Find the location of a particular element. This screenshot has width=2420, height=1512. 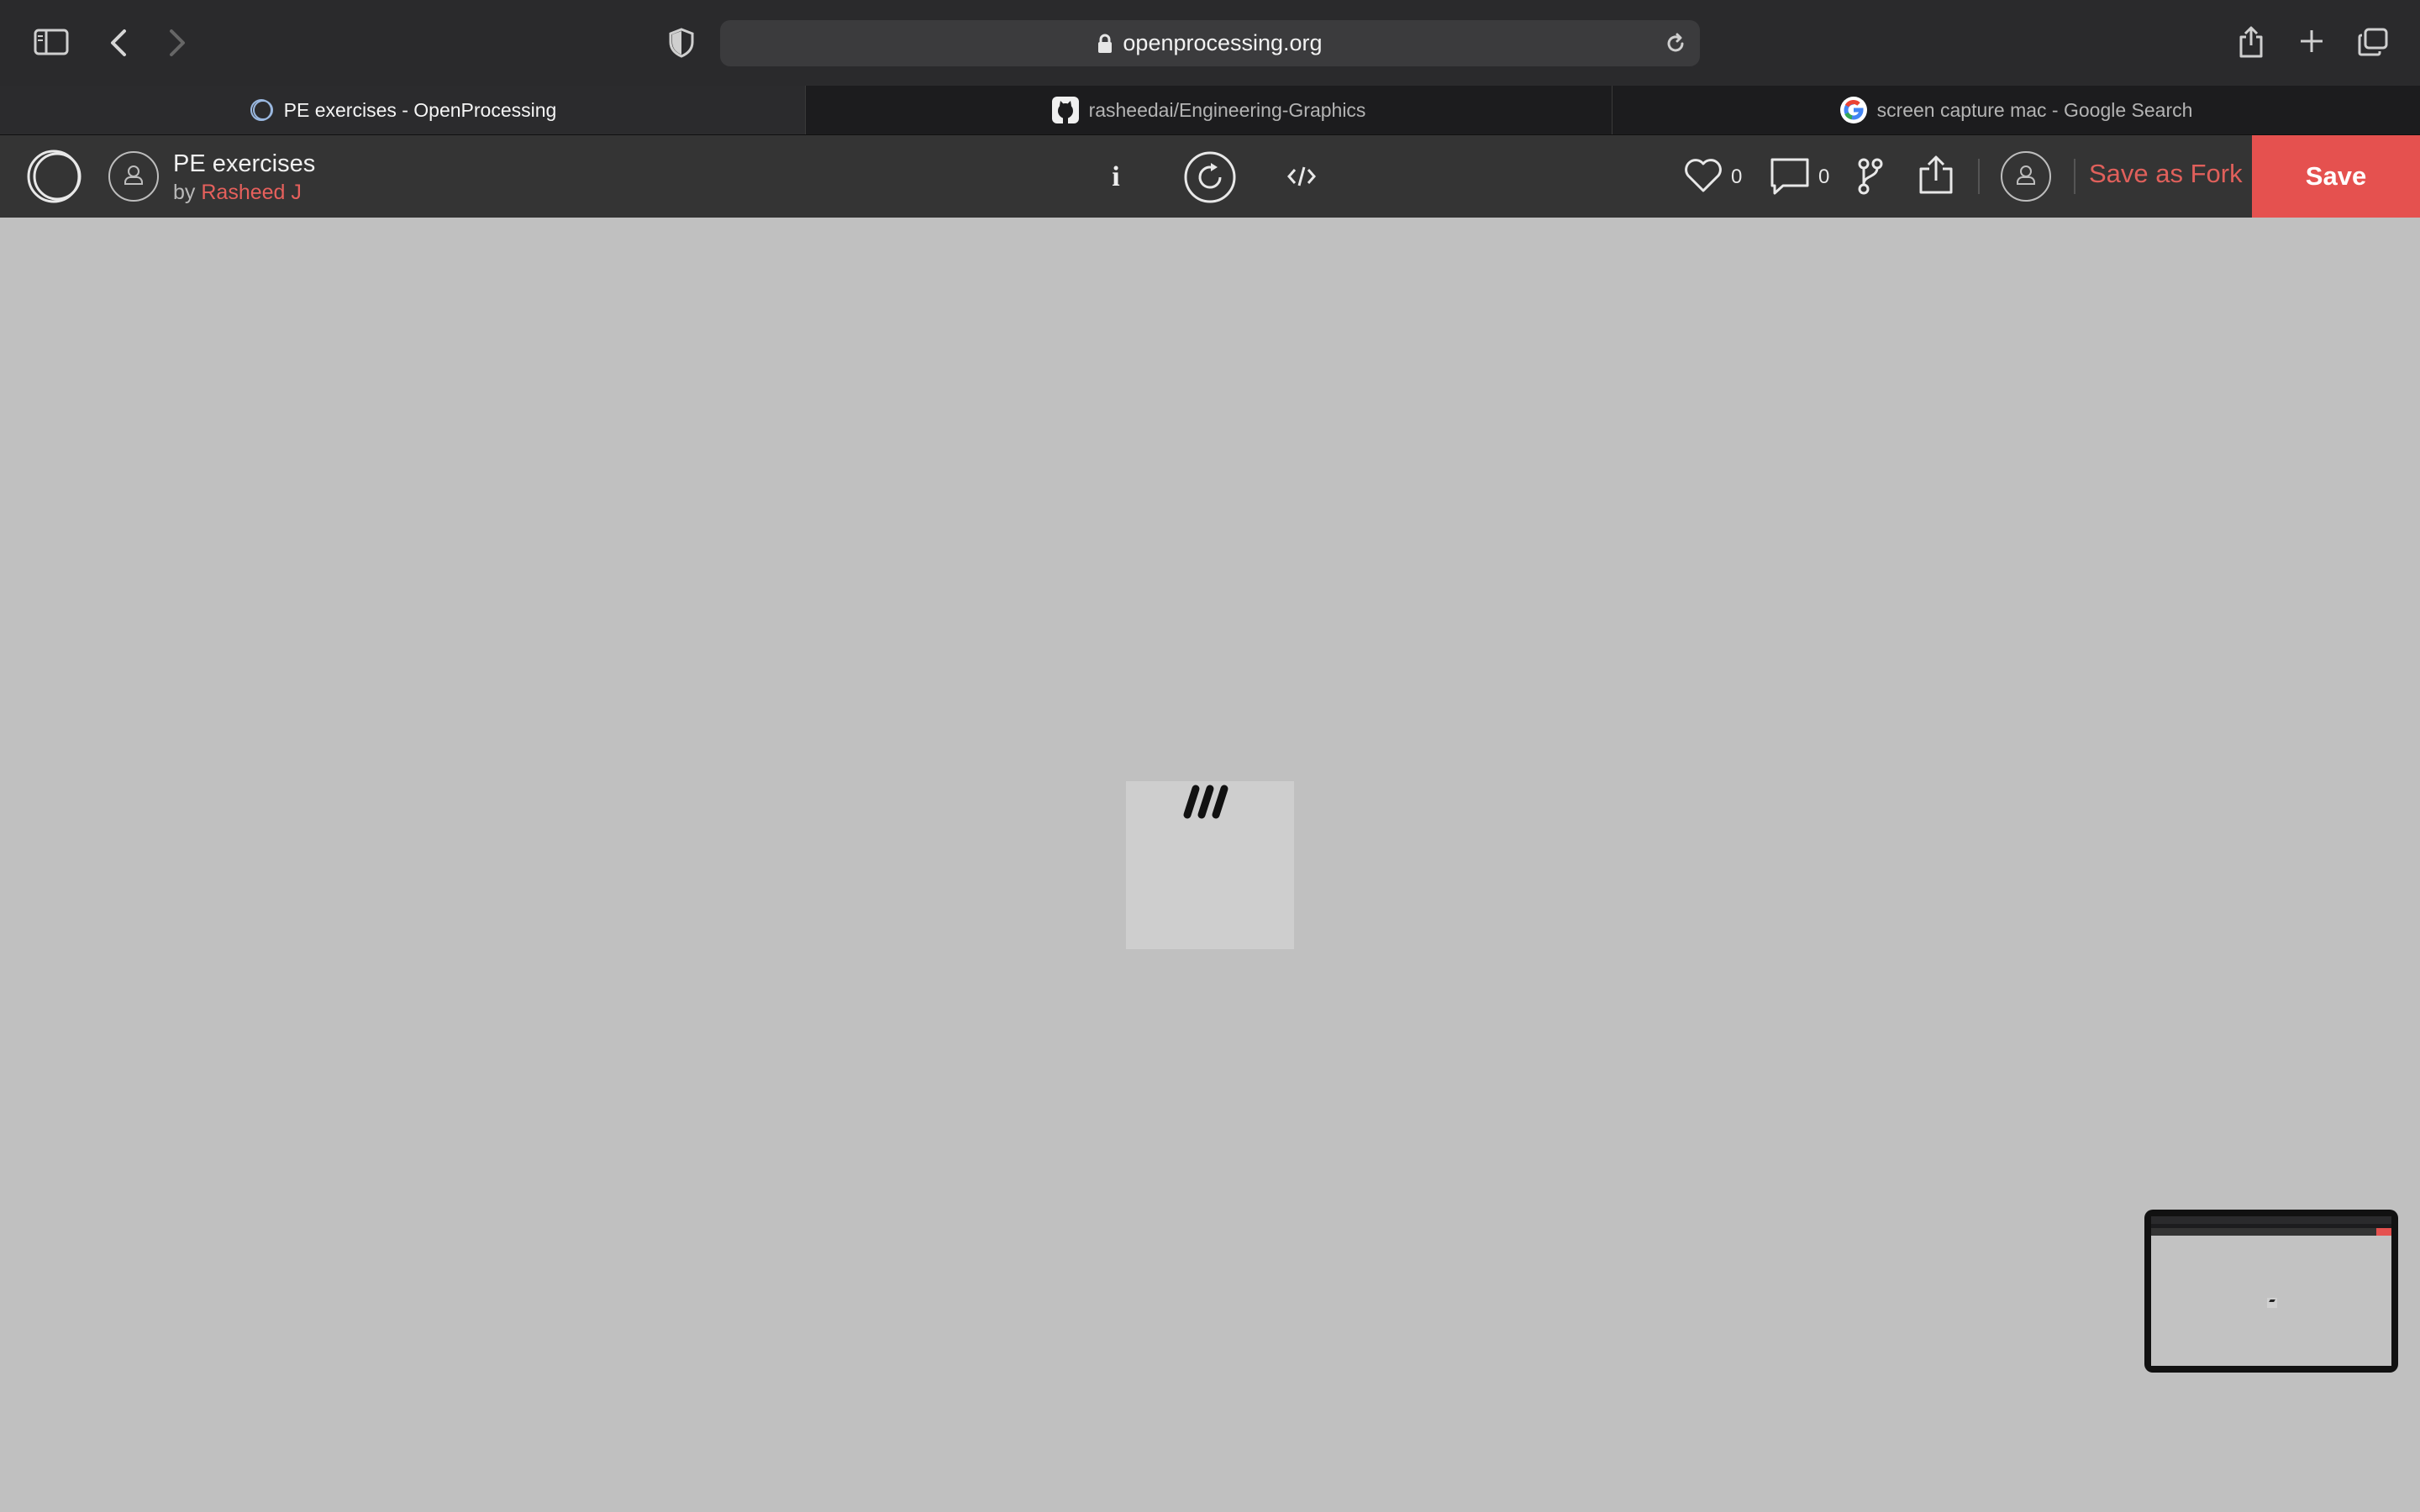

save-as-fork-button: Save as Fork is located at coordinates (2166, 174).